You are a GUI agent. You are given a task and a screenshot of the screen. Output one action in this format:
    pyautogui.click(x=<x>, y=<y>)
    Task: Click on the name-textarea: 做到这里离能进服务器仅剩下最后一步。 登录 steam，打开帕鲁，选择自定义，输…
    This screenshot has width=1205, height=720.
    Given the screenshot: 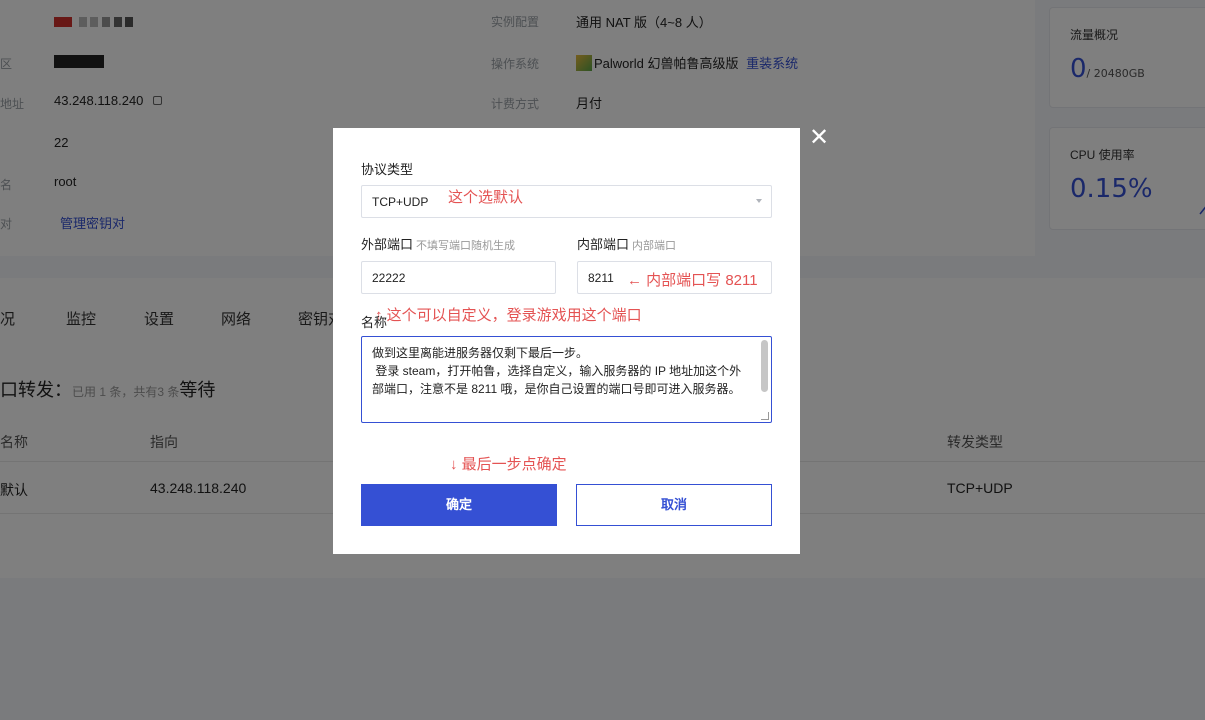 What is the action you would take?
    pyautogui.click(x=566, y=379)
    